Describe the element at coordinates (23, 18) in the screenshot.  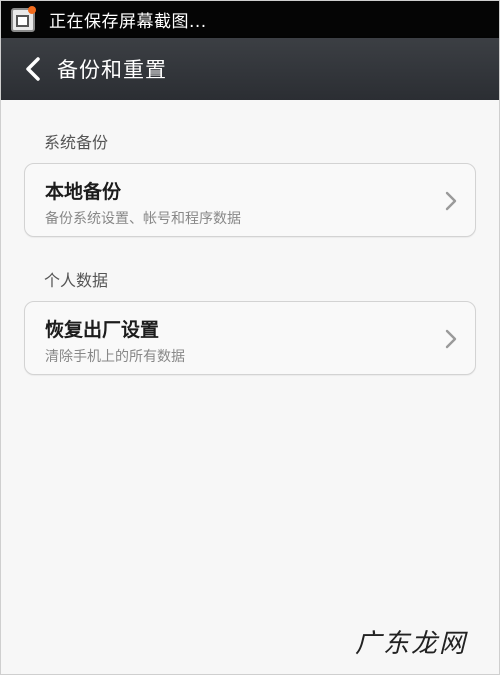
I see `screenshot-icon` at that location.